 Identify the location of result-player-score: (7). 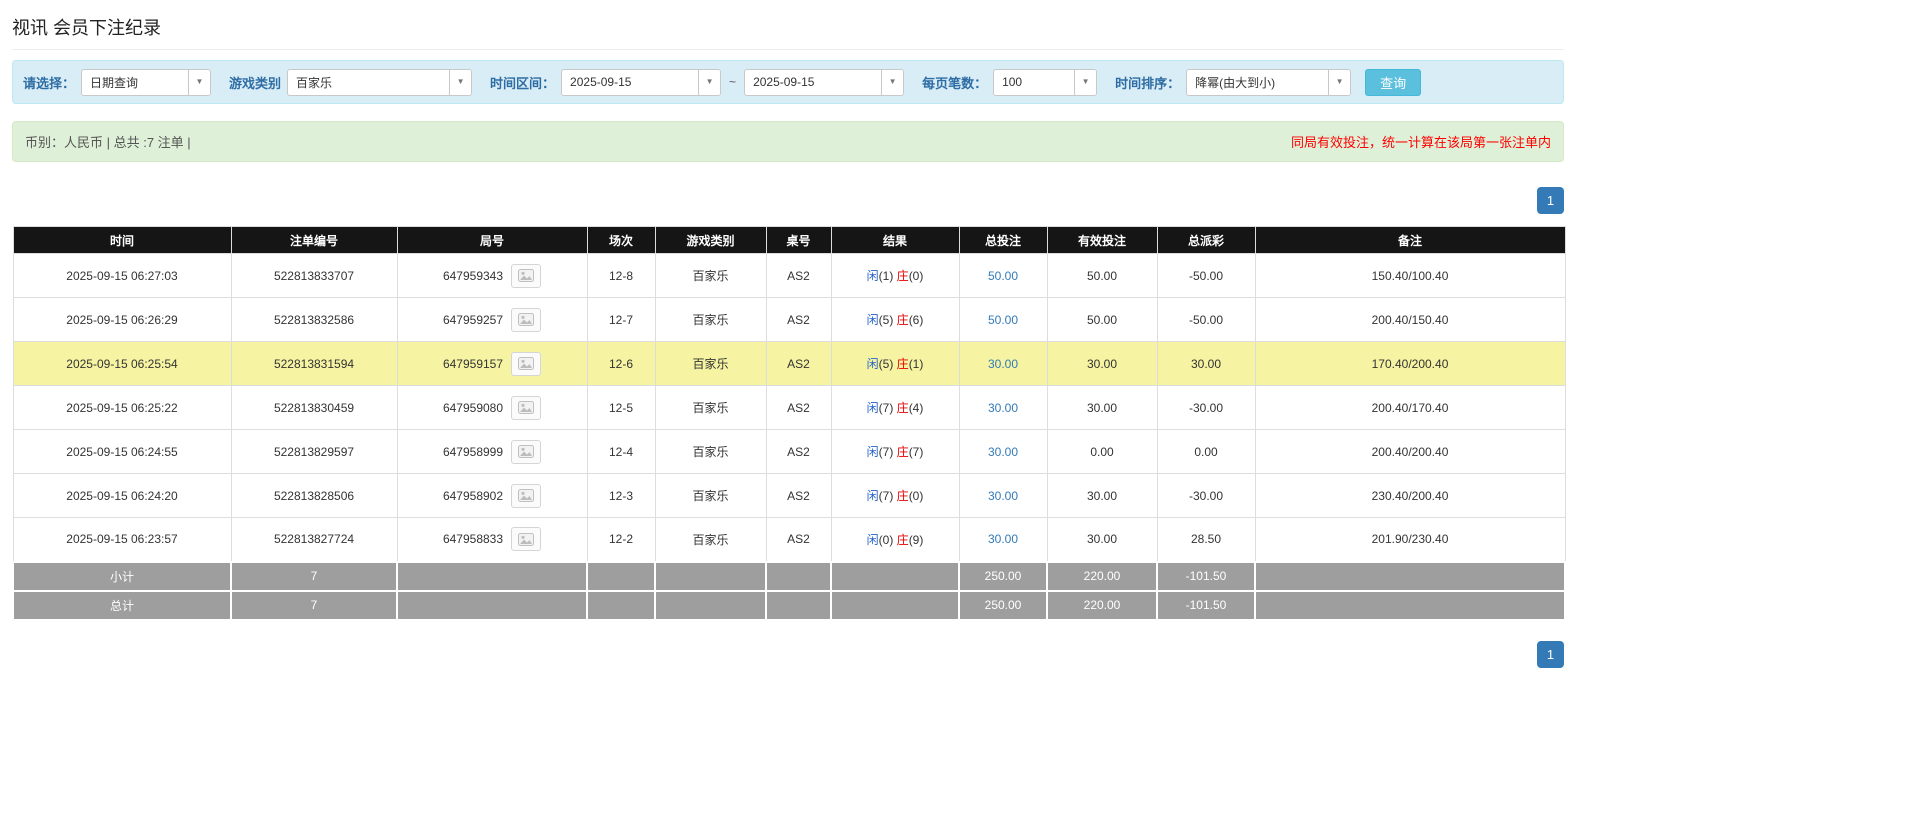
(886, 452).